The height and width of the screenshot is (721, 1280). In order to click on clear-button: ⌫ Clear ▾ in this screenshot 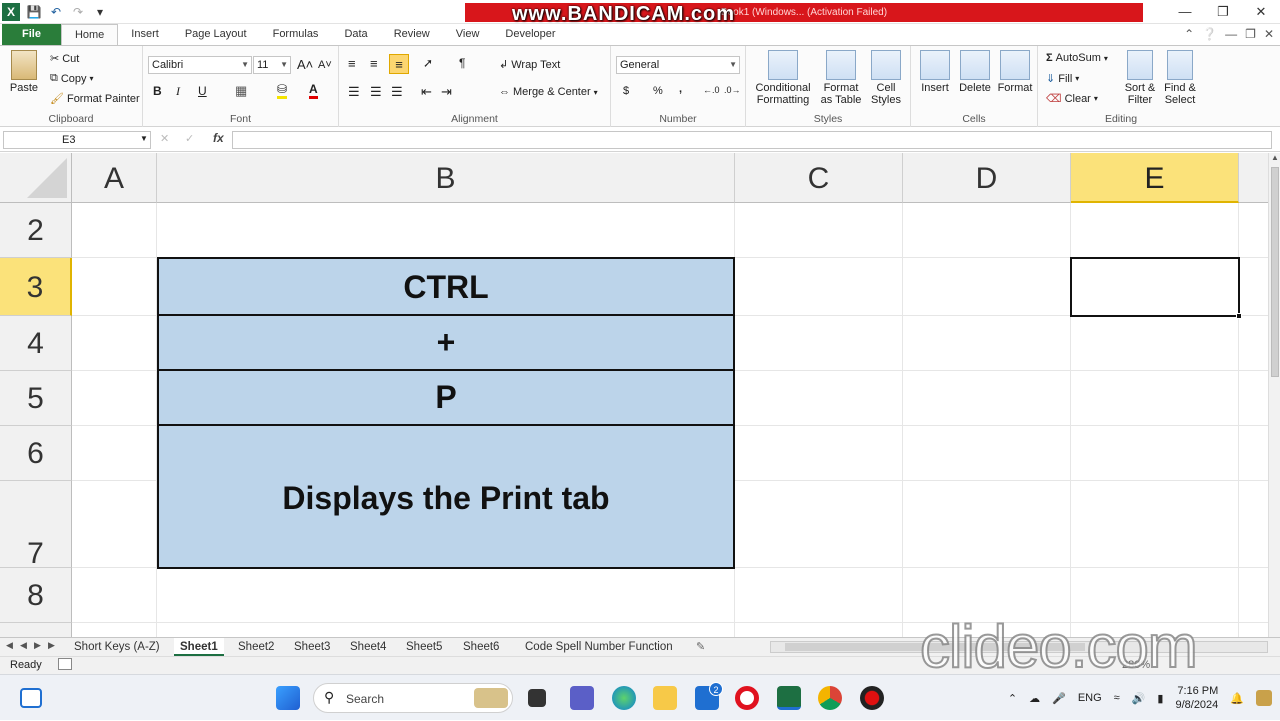, I will do `click(1072, 99)`.